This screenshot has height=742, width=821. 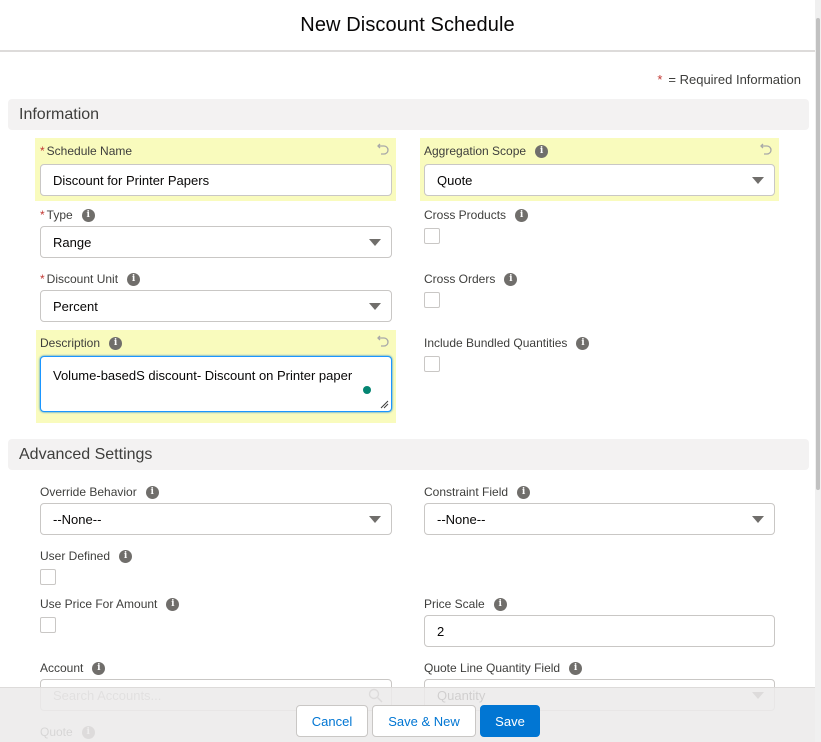 I want to click on include-bundled-quantities-label: Include Bundled Quantities i, so click(x=604, y=343).